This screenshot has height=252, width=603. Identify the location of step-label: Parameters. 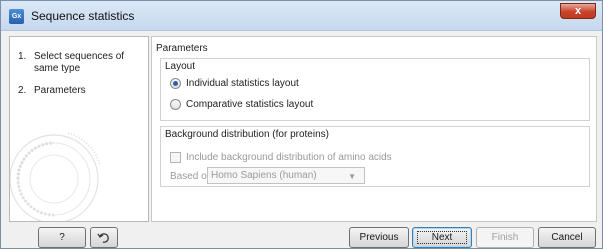
(60, 90).